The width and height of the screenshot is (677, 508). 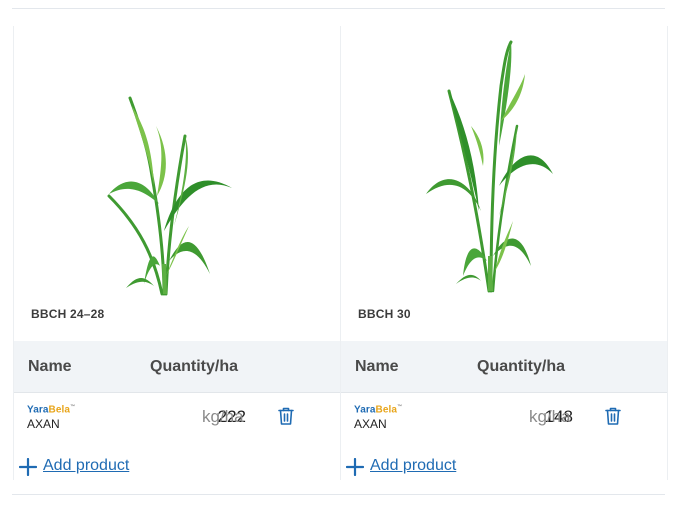 What do you see at coordinates (384, 314) in the screenshot?
I see `growth-stage-label: BBCH 30` at bounding box center [384, 314].